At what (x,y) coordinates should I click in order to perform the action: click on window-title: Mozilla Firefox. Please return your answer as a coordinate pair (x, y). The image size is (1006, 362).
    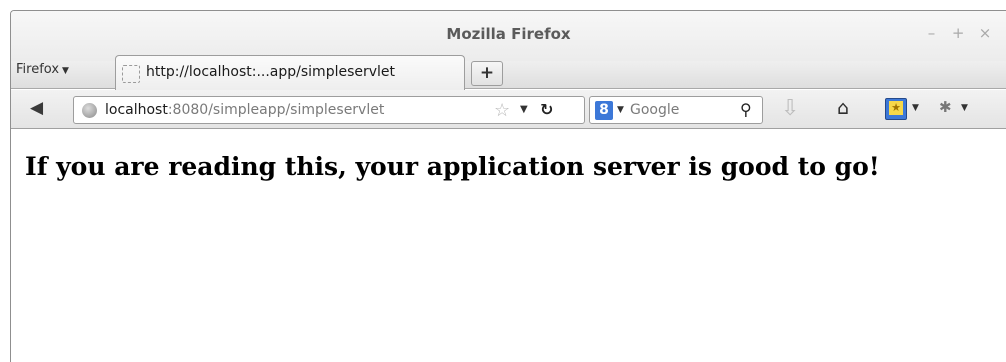
    Looking at the image, I should click on (508, 34).